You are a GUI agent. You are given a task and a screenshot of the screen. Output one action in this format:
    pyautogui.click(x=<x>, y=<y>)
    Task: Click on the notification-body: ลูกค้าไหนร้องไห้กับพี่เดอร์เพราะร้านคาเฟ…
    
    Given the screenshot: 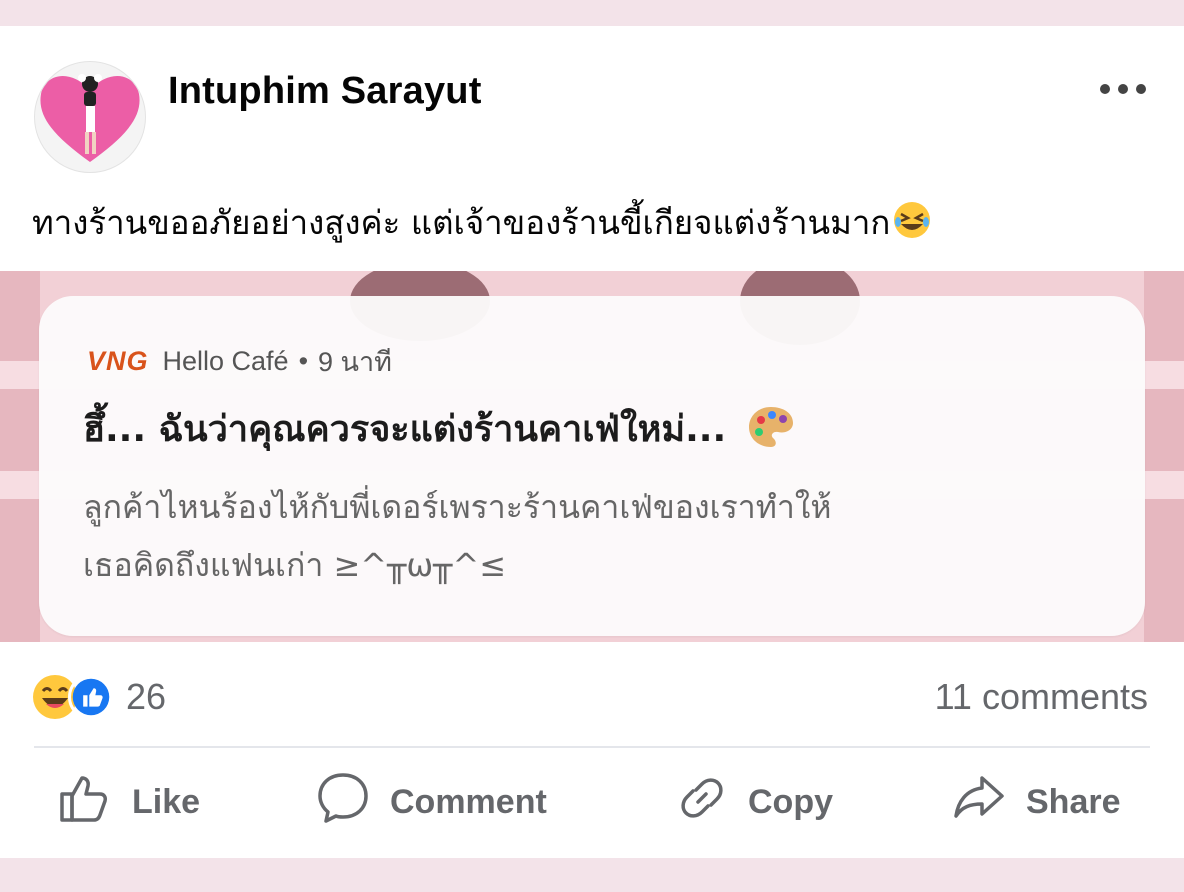 What is the action you would take?
    pyautogui.click(x=593, y=536)
    